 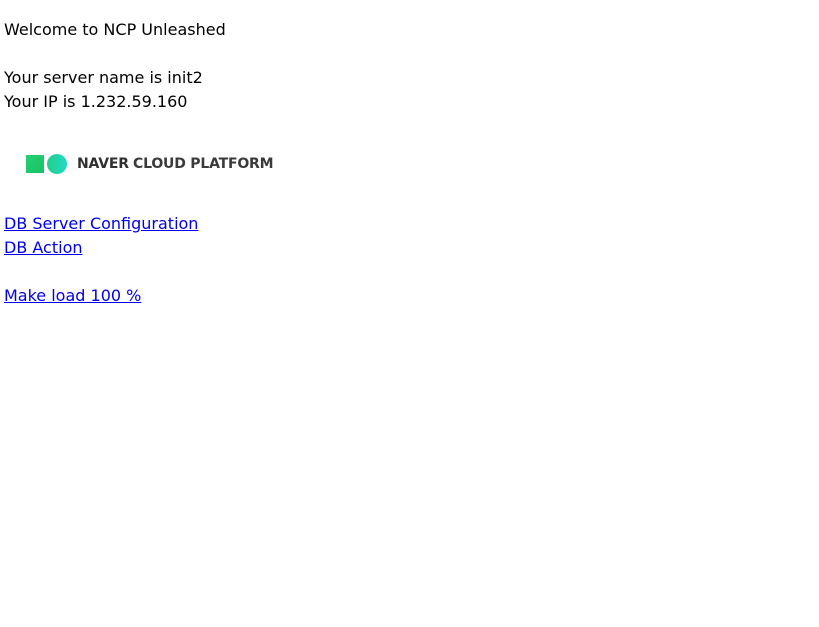 I want to click on logo-square-shape, so click(x=35, y=164).